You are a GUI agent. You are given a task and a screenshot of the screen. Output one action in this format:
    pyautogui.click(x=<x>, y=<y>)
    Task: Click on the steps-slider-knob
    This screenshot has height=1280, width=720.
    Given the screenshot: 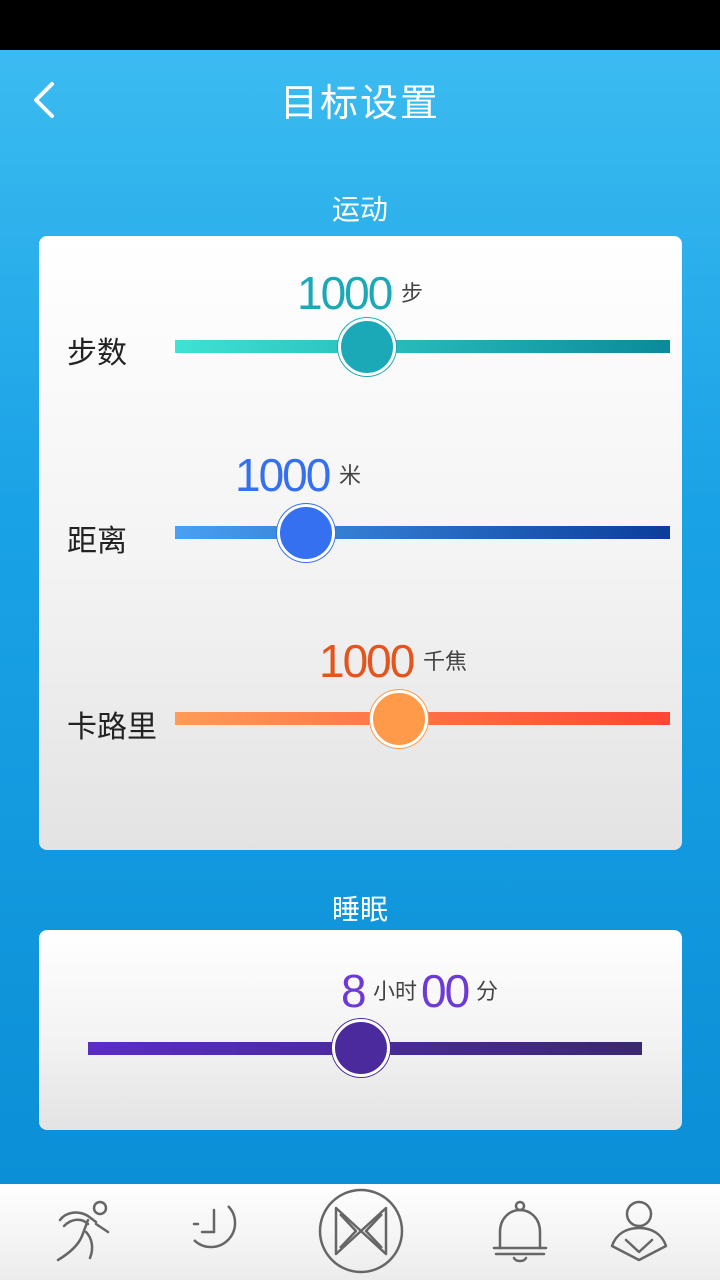 What is the action you would take?
    pyautogui.click(x=367, y=347)
    